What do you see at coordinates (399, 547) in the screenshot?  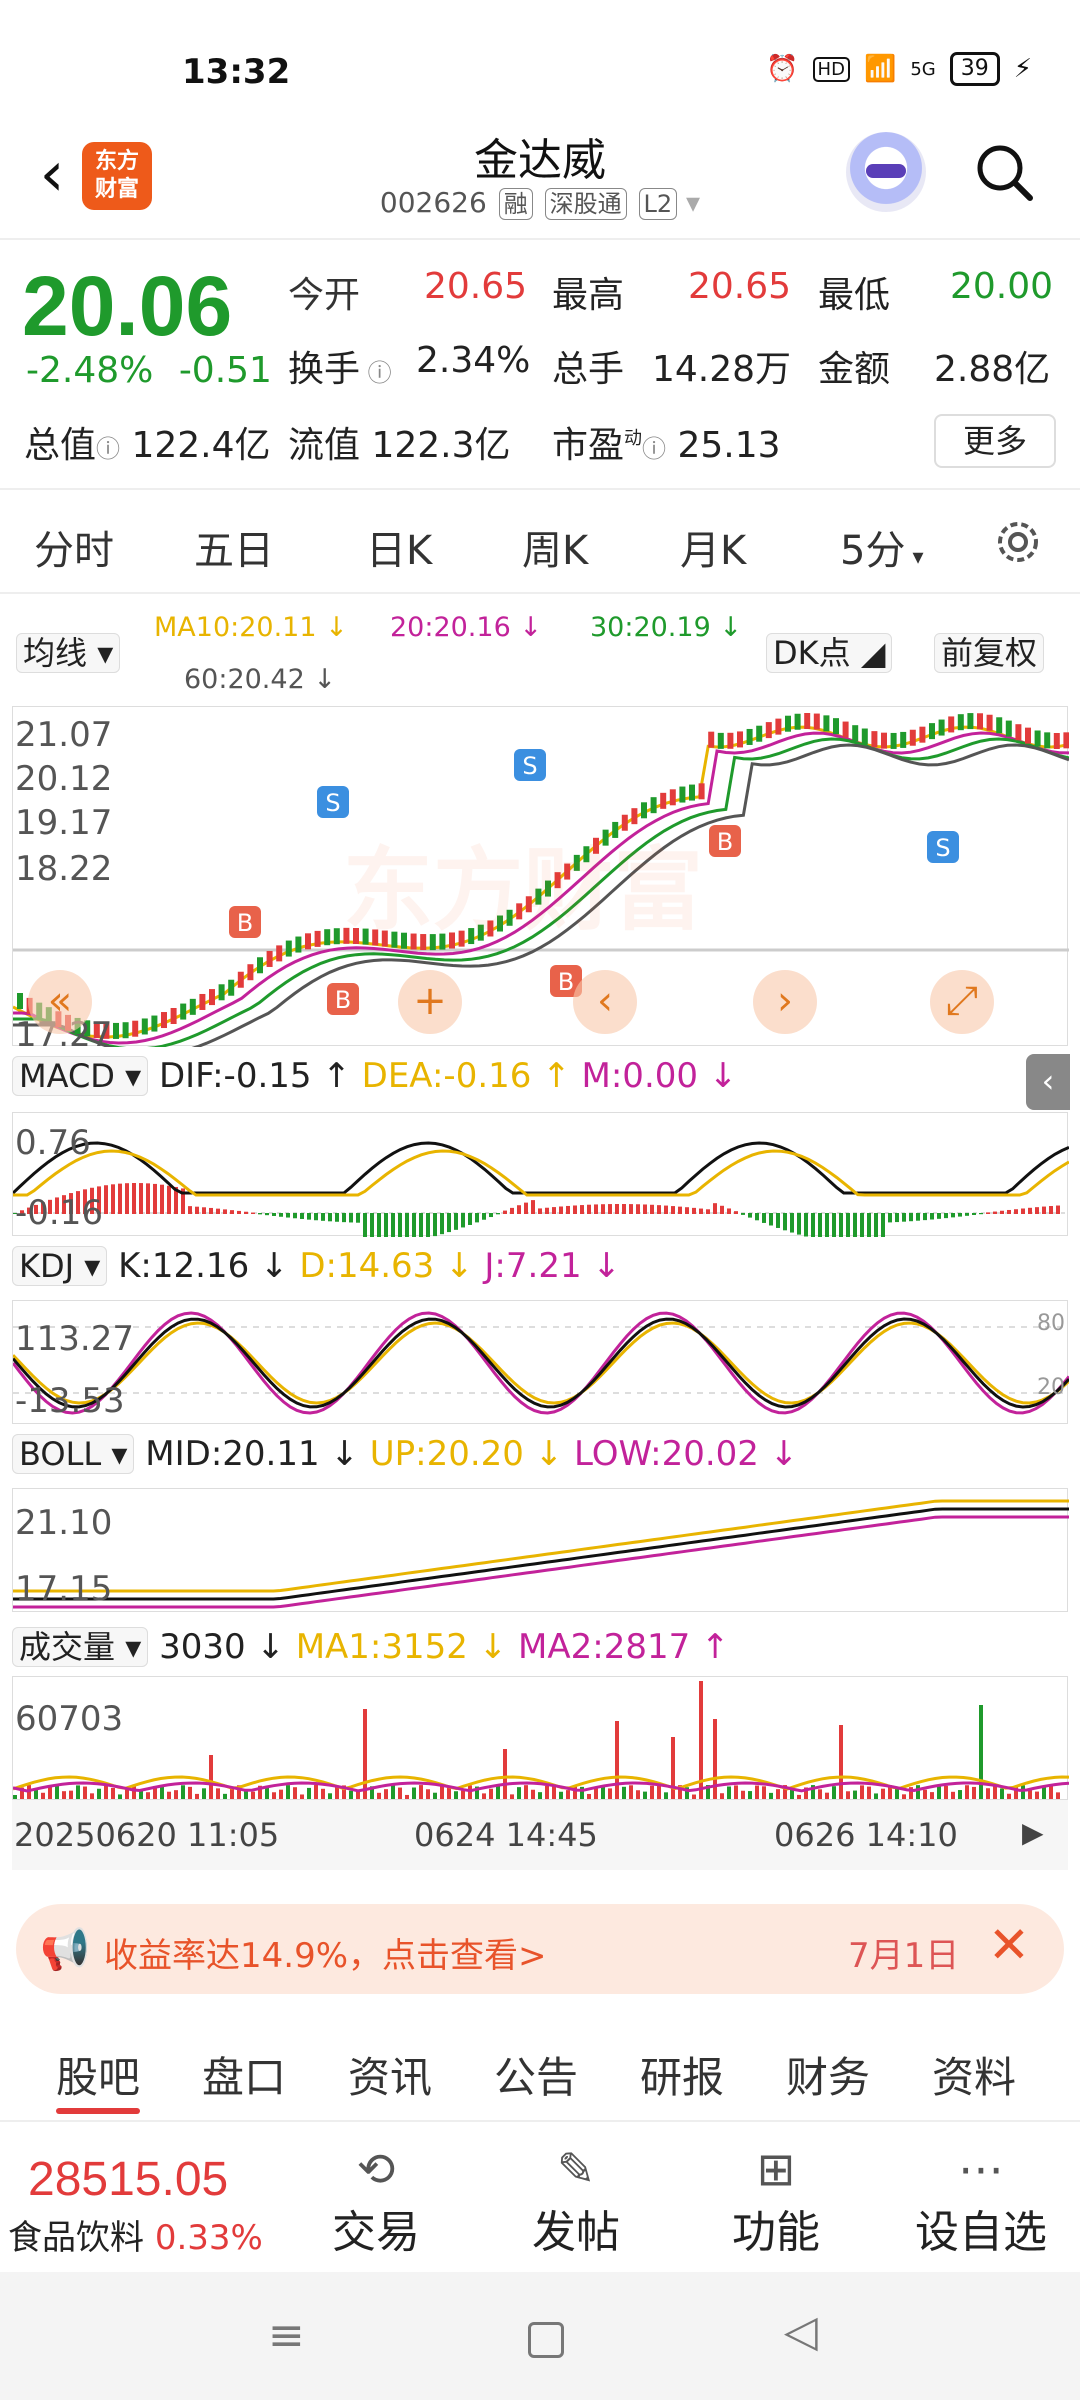 I see `tab-daily-k: 日K` at bounding box center [399, 547].